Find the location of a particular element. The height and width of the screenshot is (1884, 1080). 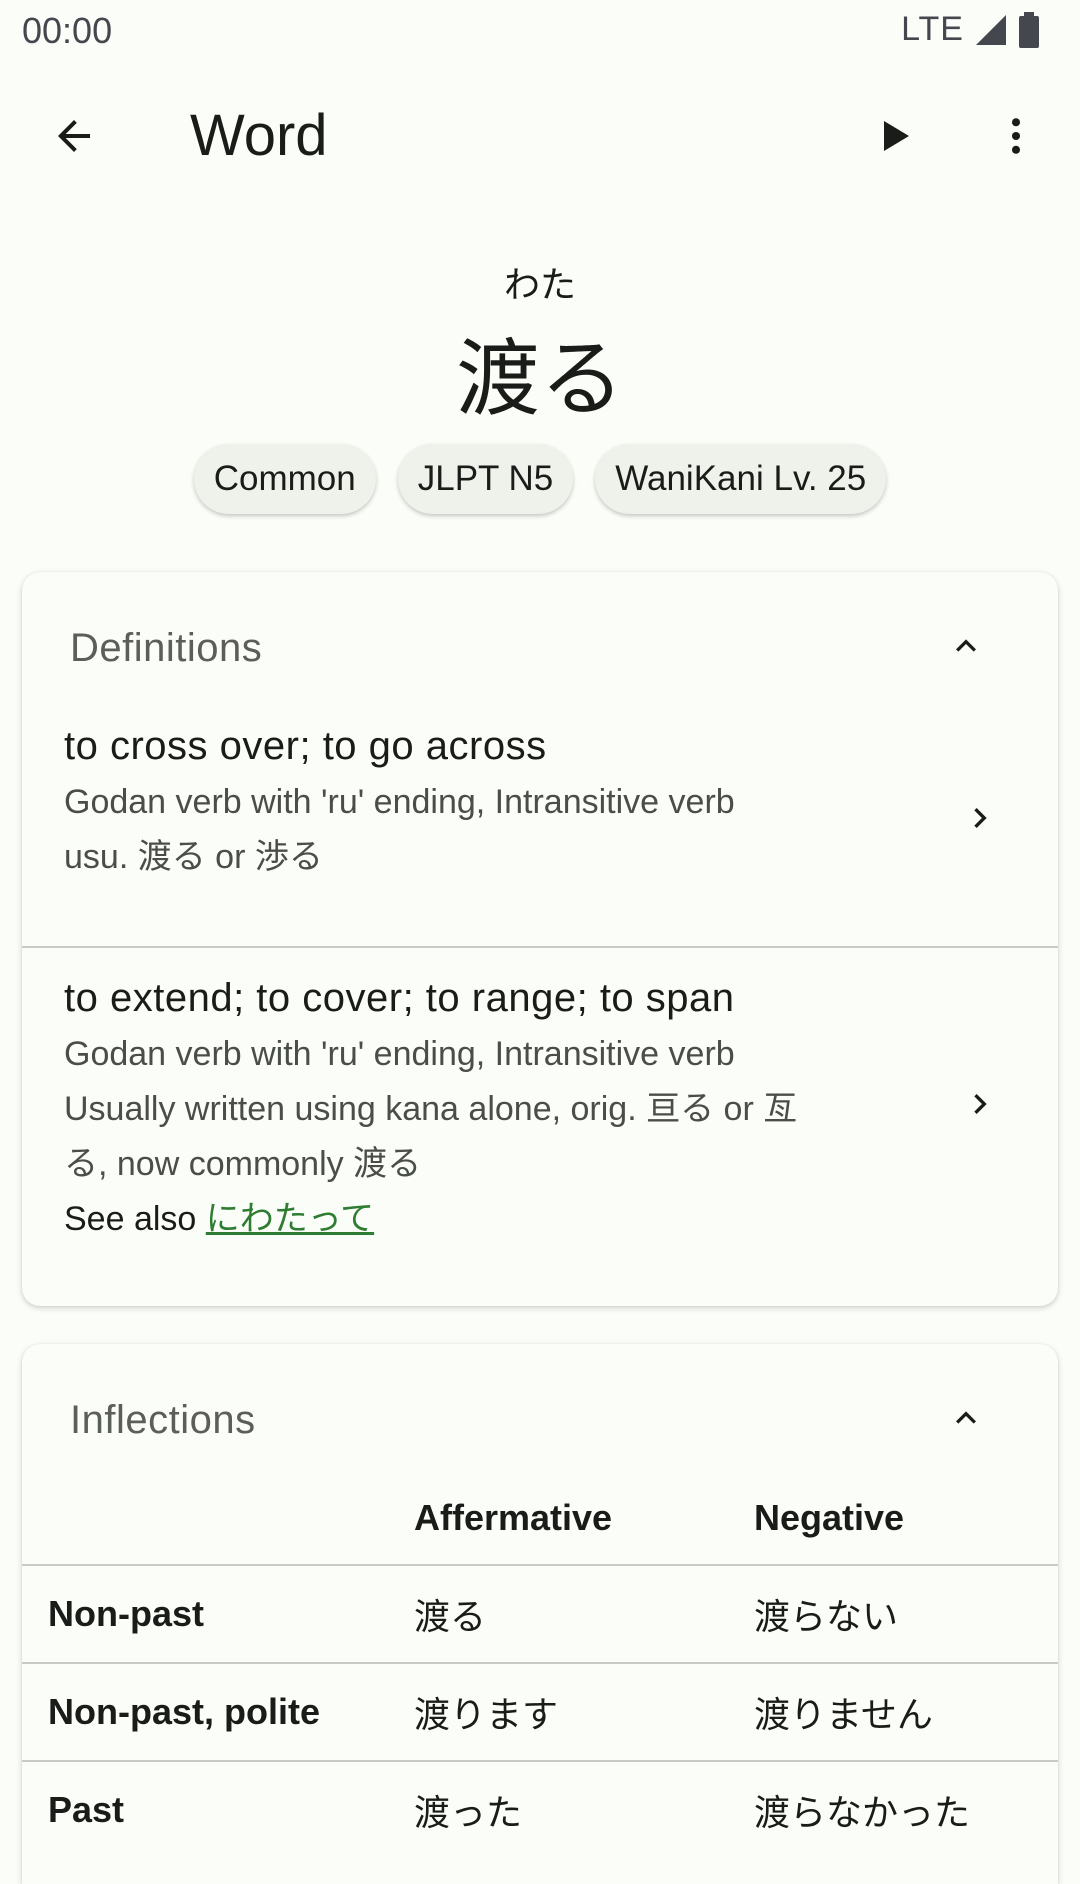

inflections-title: Inflections is located at coordinates (163, 1420).